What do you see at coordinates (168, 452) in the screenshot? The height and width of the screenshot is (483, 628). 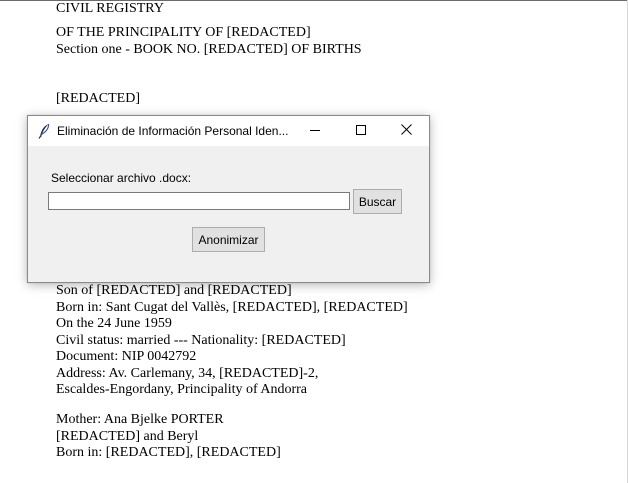 I see `doc-line: Born in: [REDACTED], [REDACTED]` at bounding box center [168, 452].